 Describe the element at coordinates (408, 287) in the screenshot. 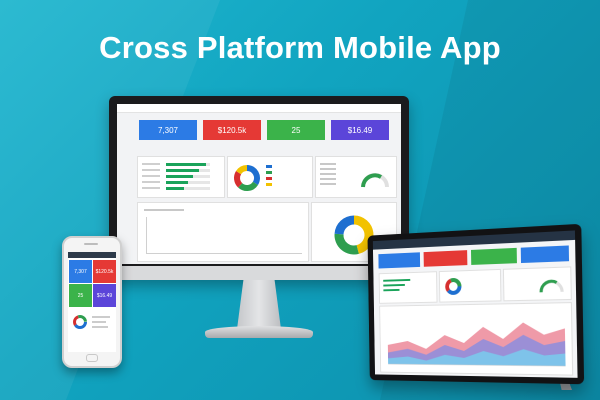

I see `tablet-card-left` at that location.